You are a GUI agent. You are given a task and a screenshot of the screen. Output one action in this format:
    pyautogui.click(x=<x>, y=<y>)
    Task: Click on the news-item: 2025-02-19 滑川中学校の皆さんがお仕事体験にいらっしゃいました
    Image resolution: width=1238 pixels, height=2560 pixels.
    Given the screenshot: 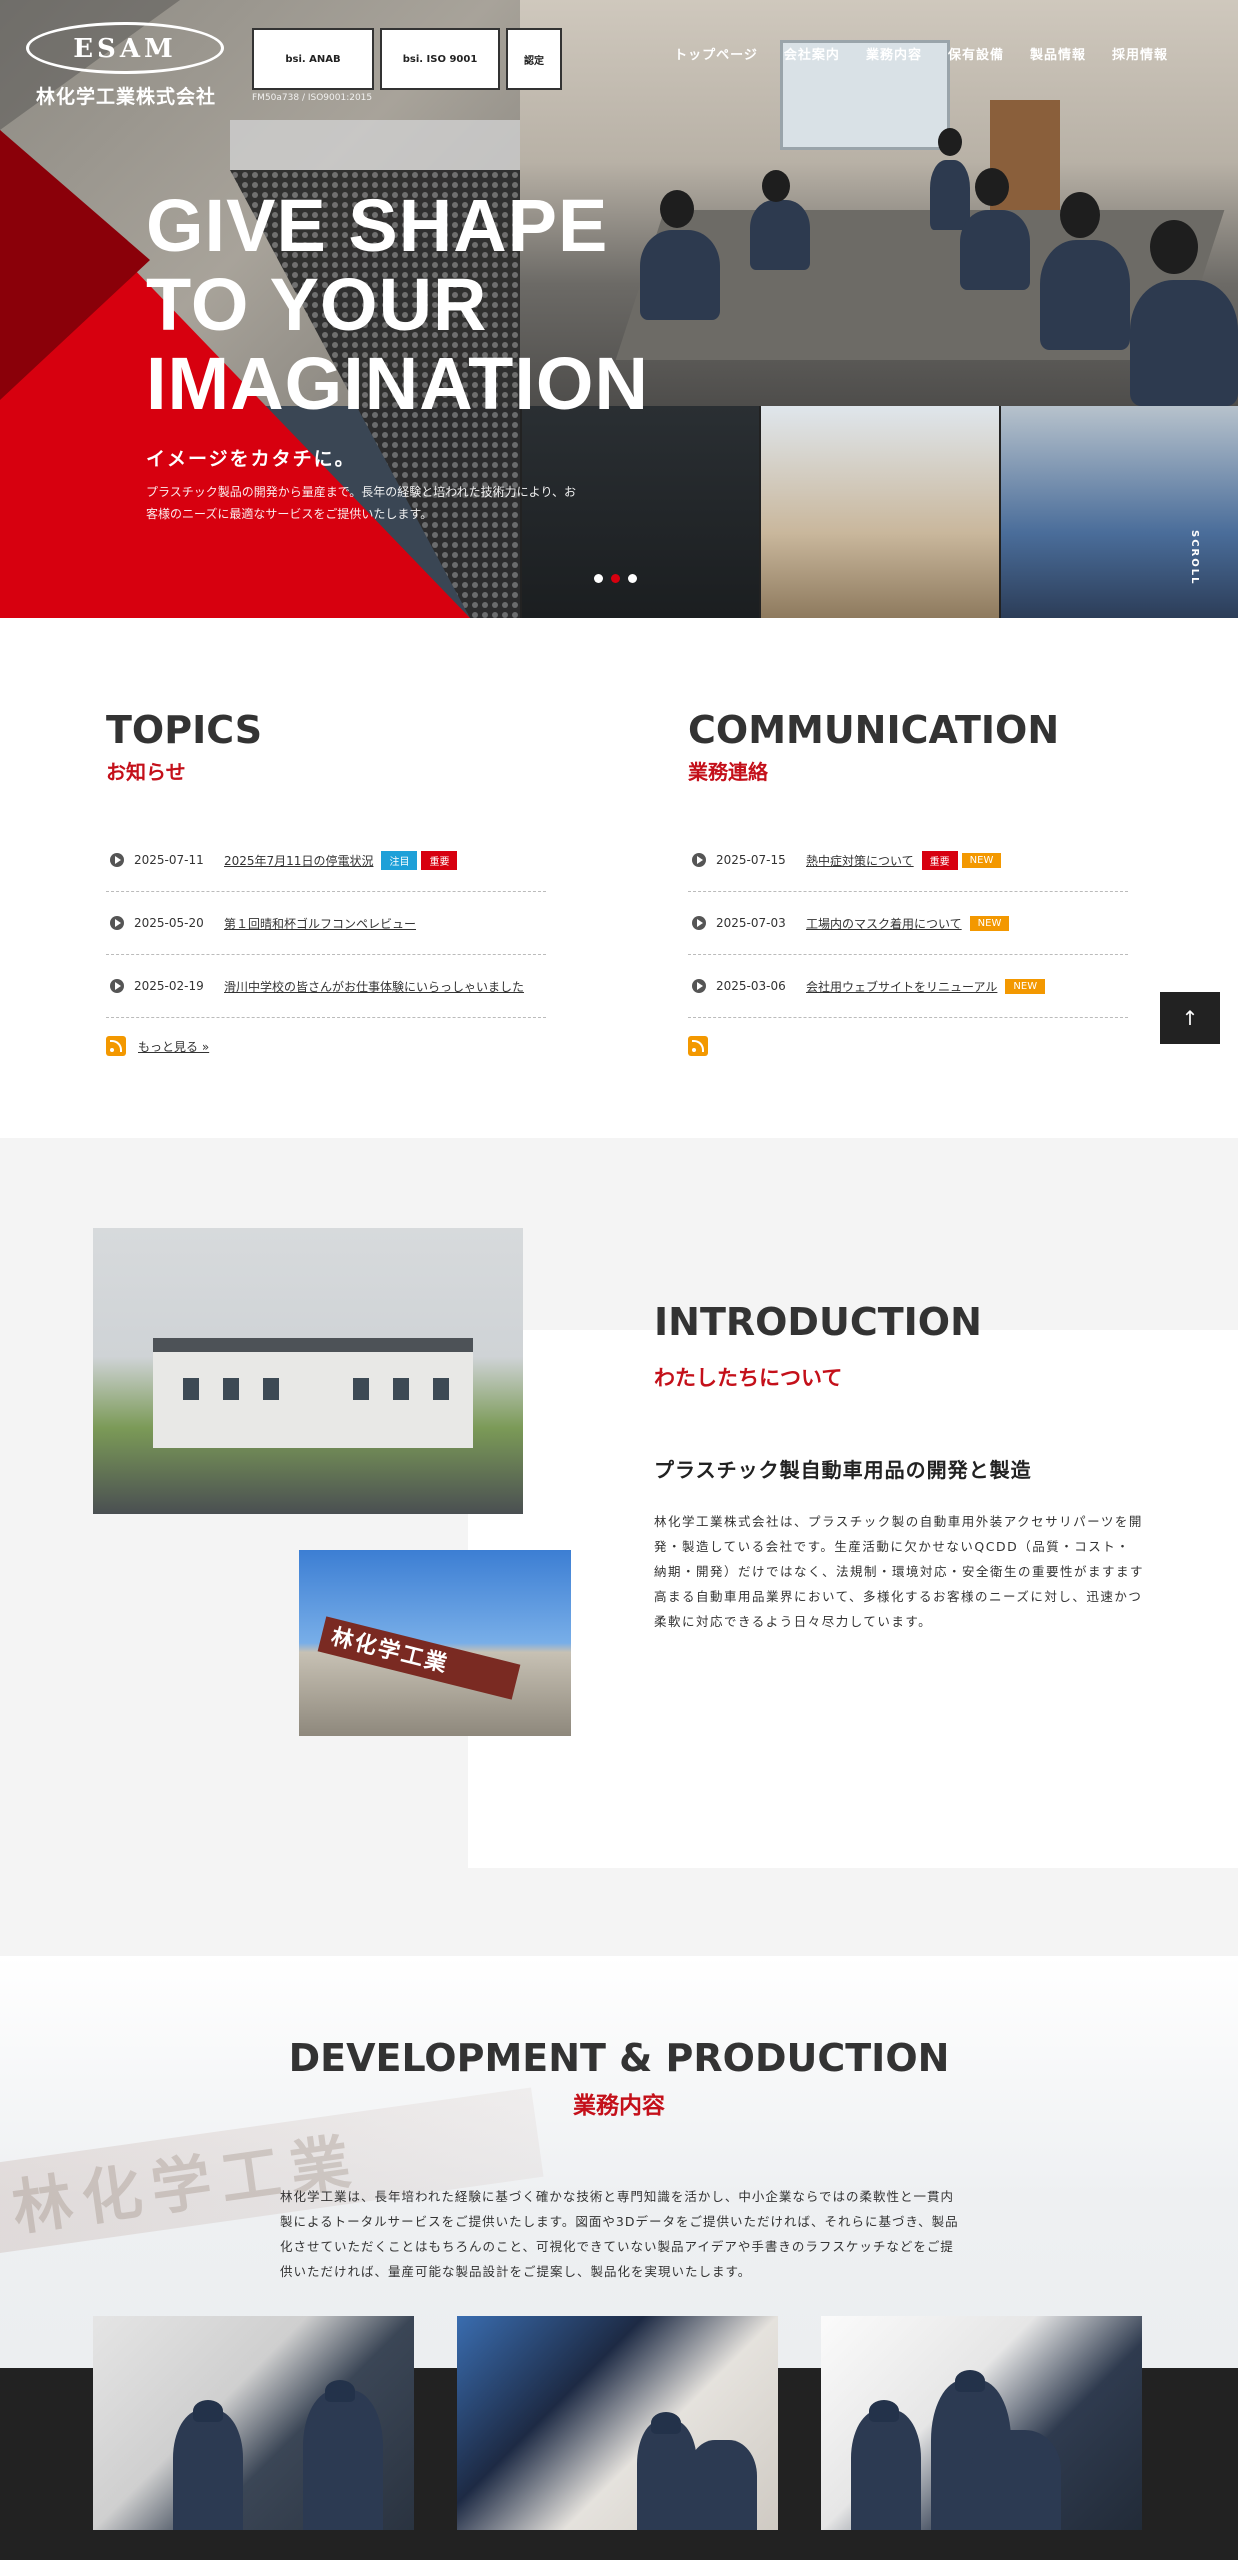 What is the action you would take?
    pyautogui.click(x=326, y=986)
    